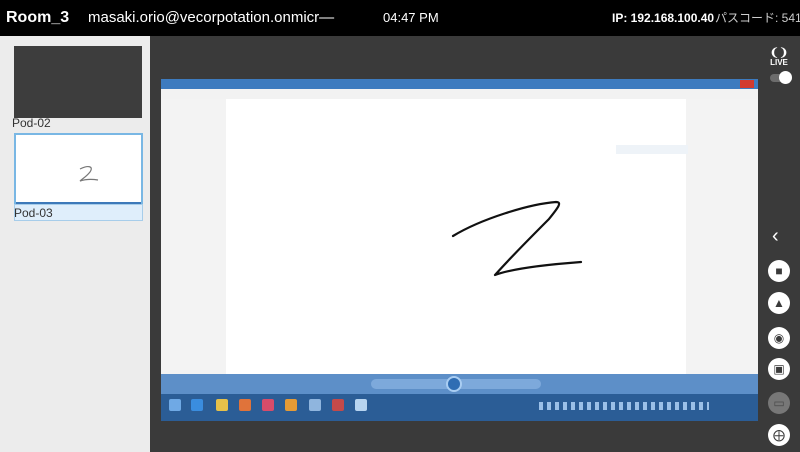  What do you see at coordinates (78, 82) in the screenshot?
I see `pod-02-thumbnail` at bounding box center [78, 82].